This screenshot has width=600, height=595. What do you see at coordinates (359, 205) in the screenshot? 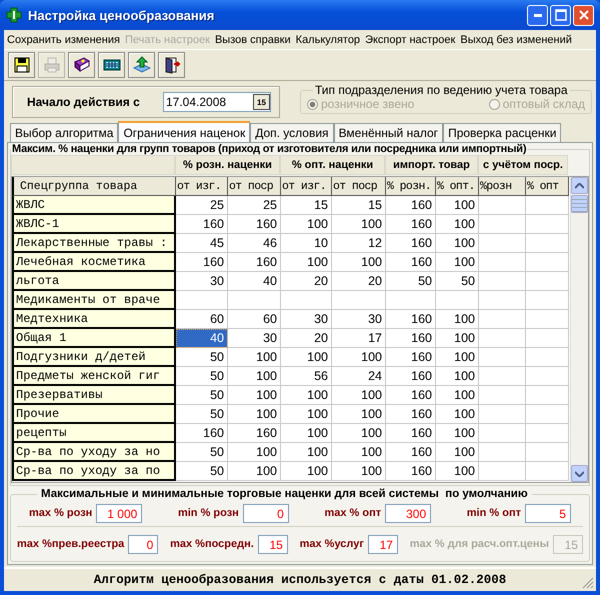
I see `table-cell: 15` at bounding box center [359, 205].